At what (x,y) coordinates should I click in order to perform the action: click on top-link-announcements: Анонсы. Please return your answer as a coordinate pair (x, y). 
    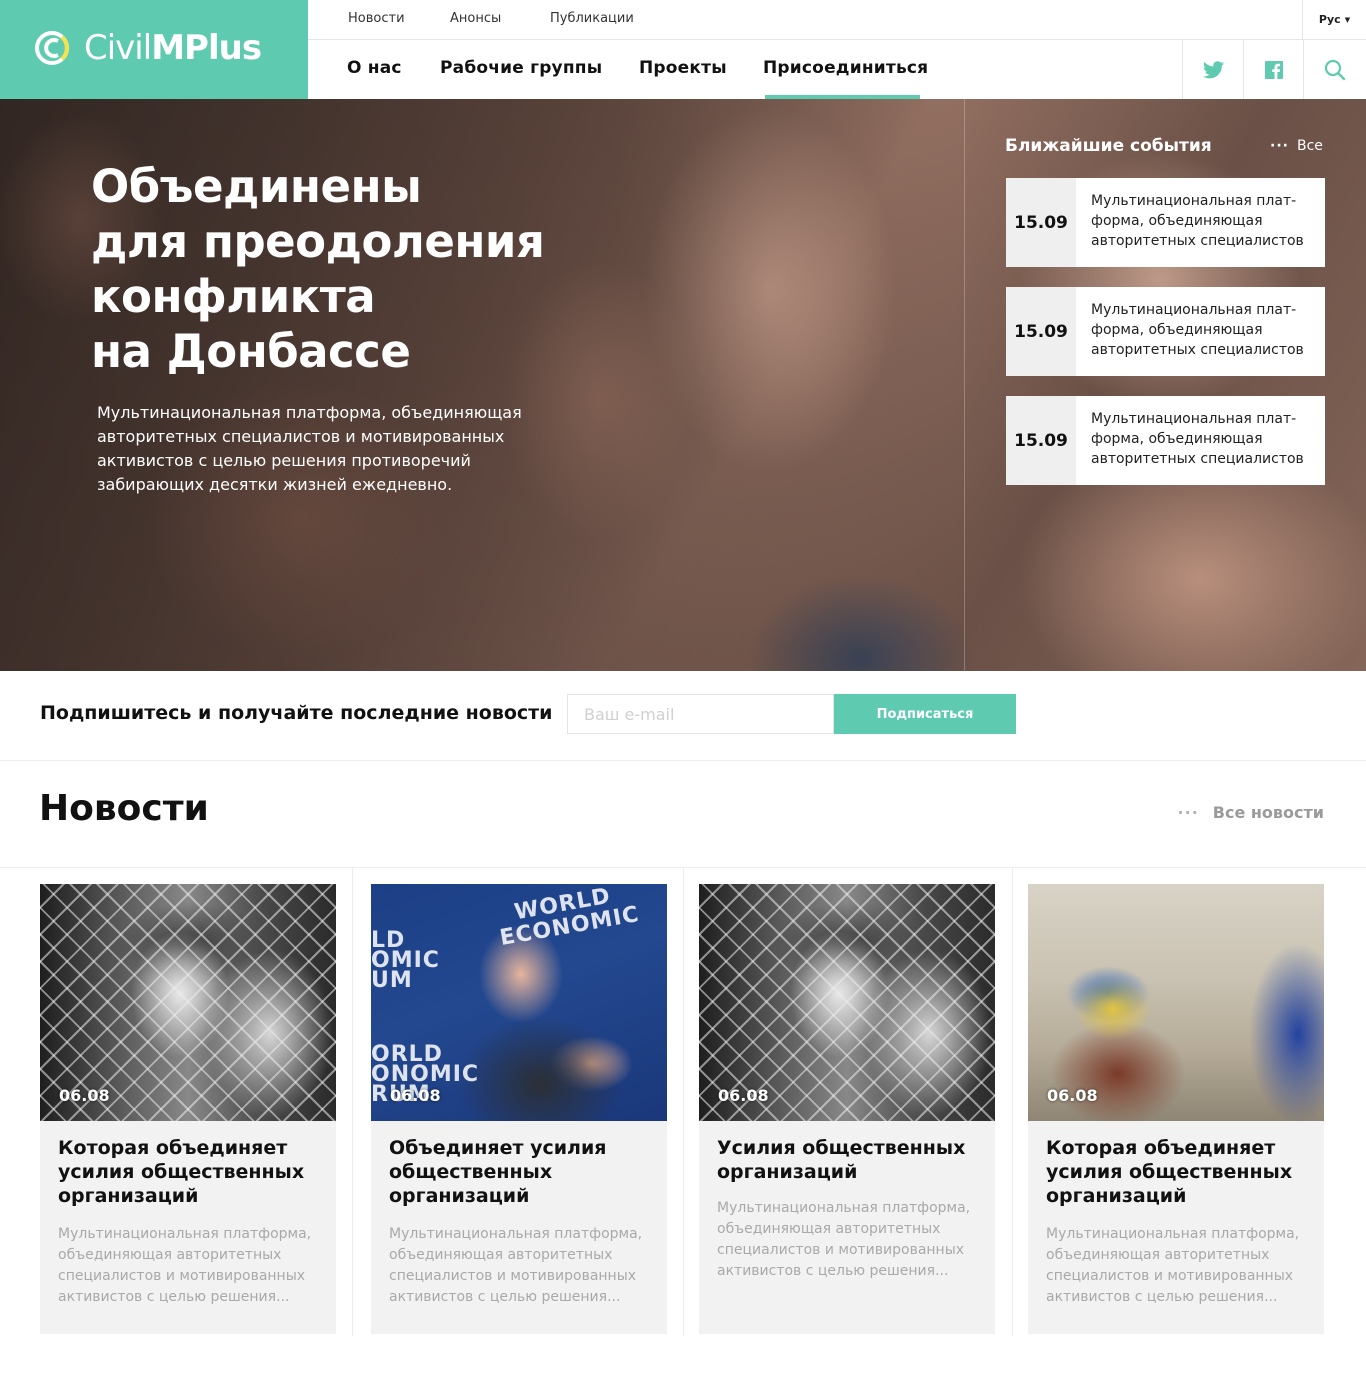
    Looking at the image, I should click on (475, 18).